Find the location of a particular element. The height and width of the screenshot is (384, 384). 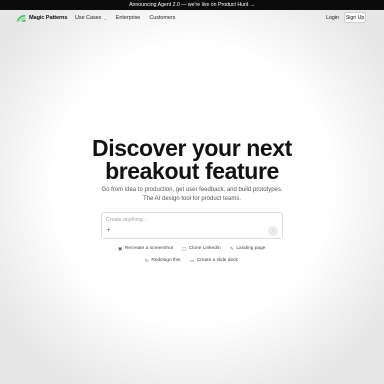

suggestion-label: Recreate a screenshot is located at coordinates (149, 248).